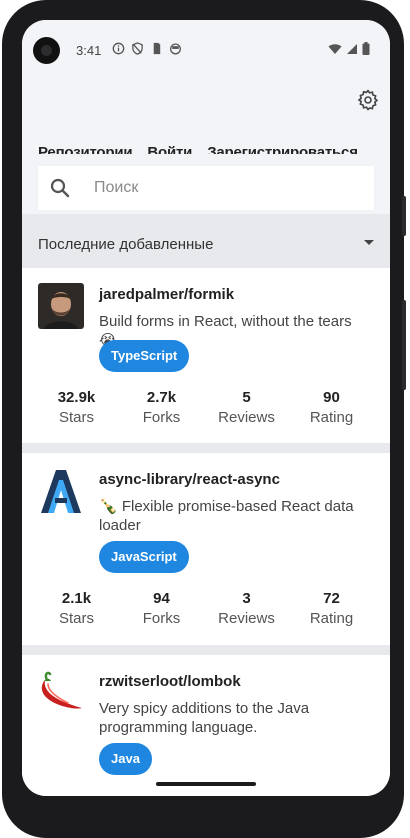 The width and height of the screenshot is (410, 838). Describe the element at coordinates (246, 397) in the screenshot. I see `stat-value: 5` at that location.